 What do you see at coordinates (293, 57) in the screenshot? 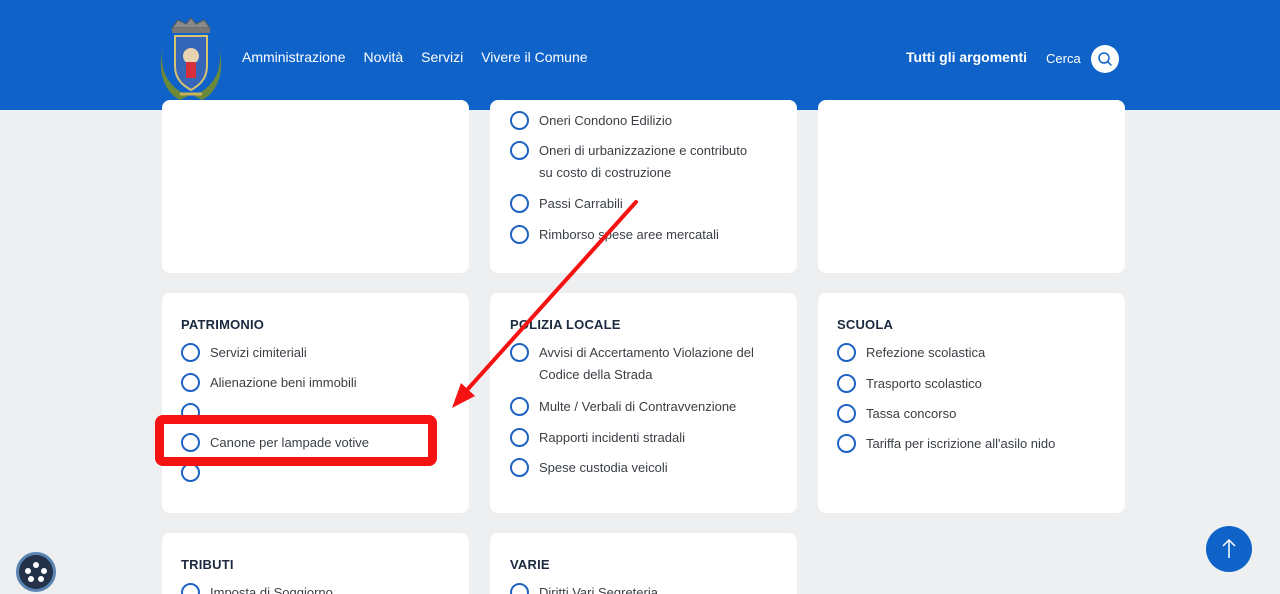
I see `nav-amministrazione: Amministrazione` at bounding box center [293, 57].